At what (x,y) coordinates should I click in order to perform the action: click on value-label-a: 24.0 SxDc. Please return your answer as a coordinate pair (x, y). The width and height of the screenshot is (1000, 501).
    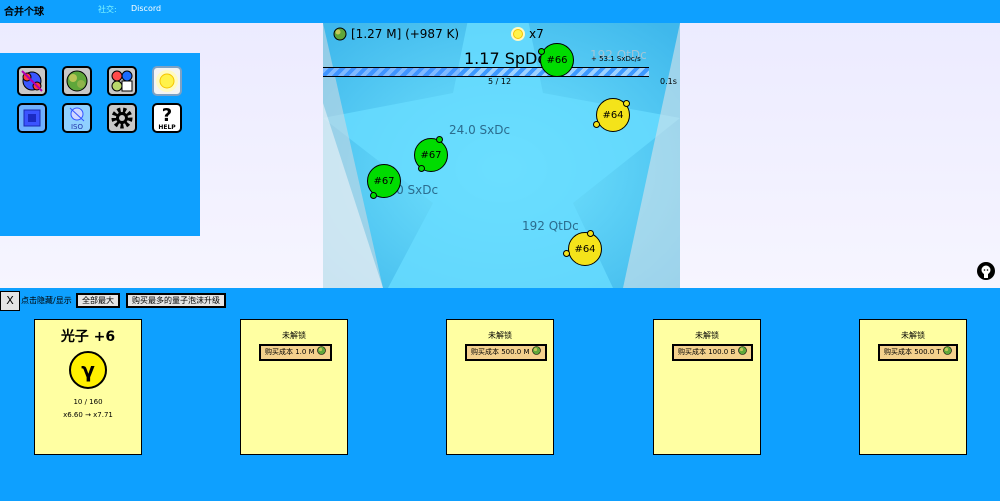
    Looking at the image, I should click on (480, 130).